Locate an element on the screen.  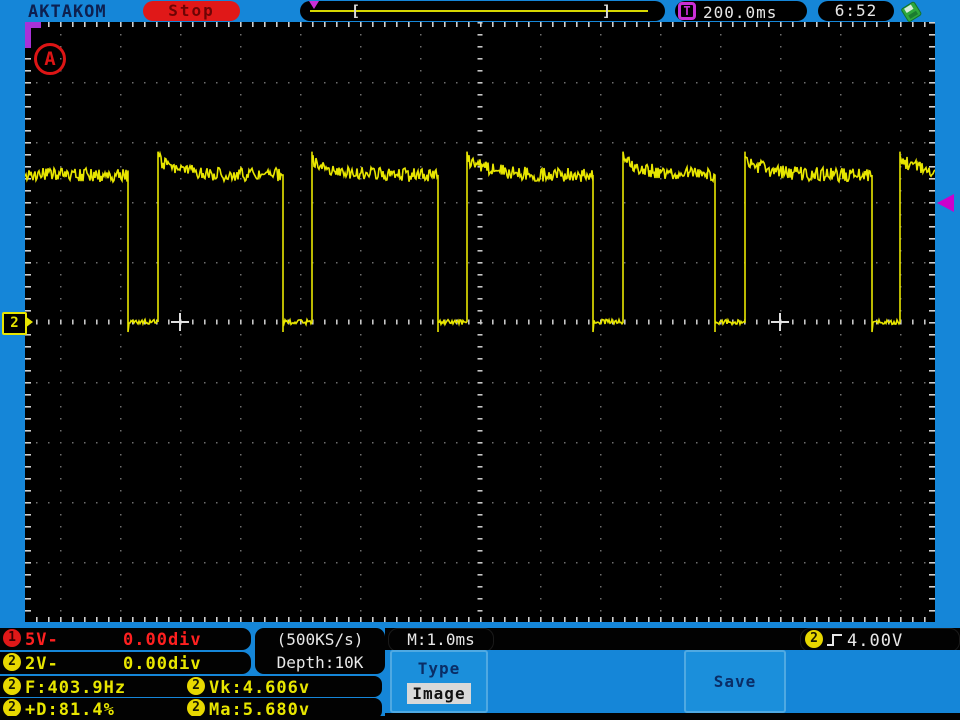
trigger-position-bar: [ ] is located at coordinates (482, 11).